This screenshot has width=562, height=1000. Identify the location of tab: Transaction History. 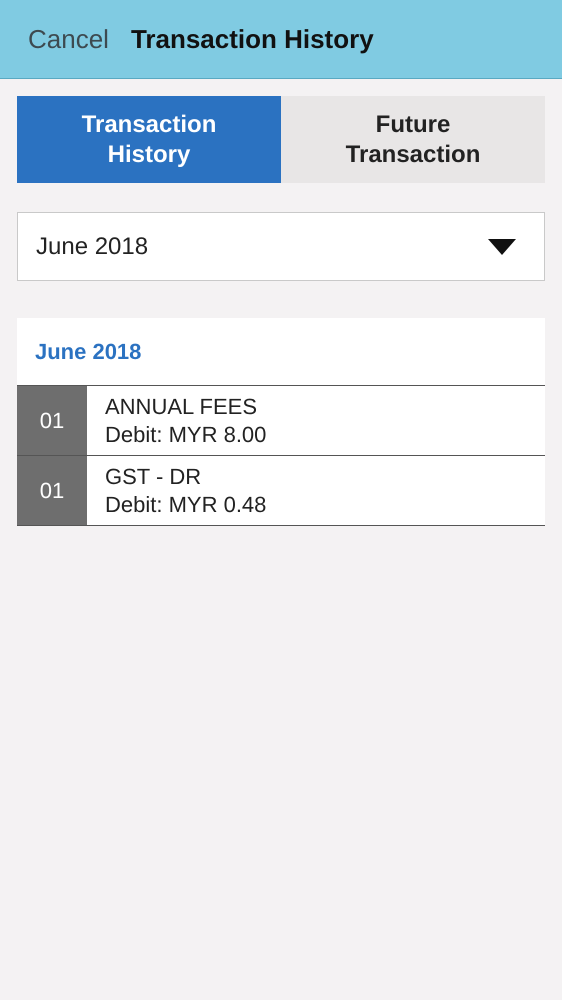
(149, 139).